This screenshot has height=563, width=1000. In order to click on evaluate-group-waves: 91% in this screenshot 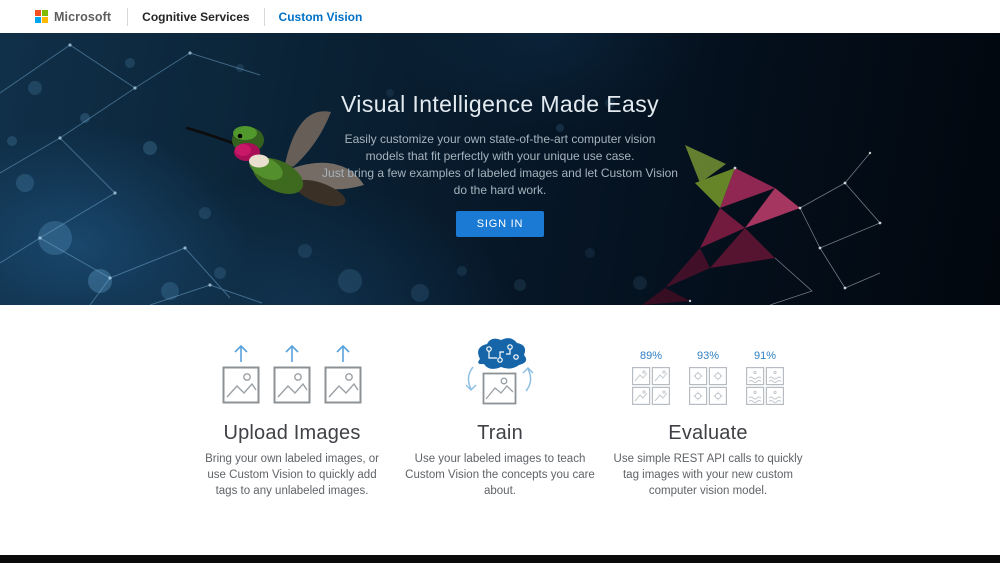, I will do `click(765, 377)`.